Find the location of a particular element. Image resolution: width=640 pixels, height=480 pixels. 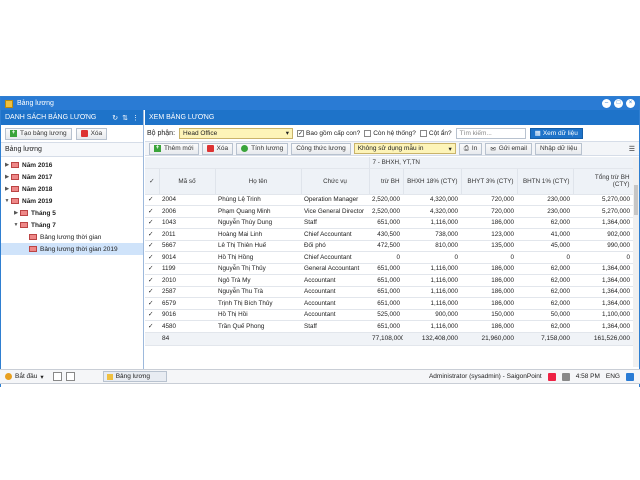

cell-bhxh: 0 is located at coordinates (432, 257).